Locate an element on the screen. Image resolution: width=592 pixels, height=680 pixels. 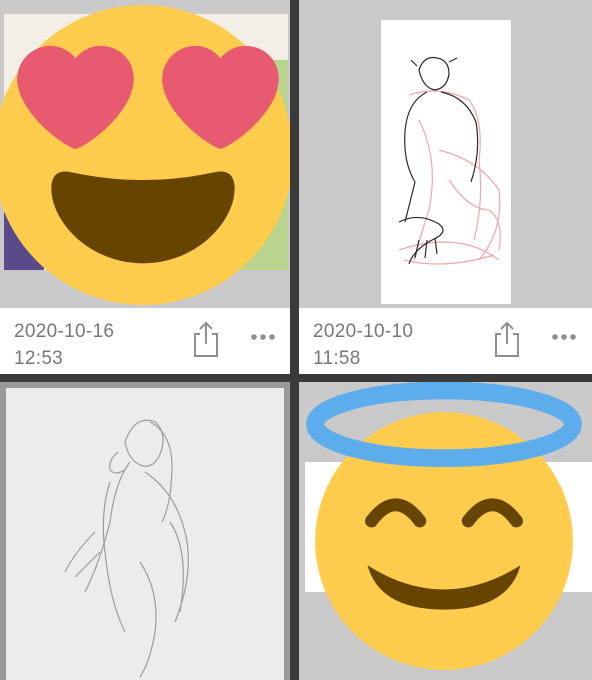
item-time: 12:53 is located at coordinates (39, 358).